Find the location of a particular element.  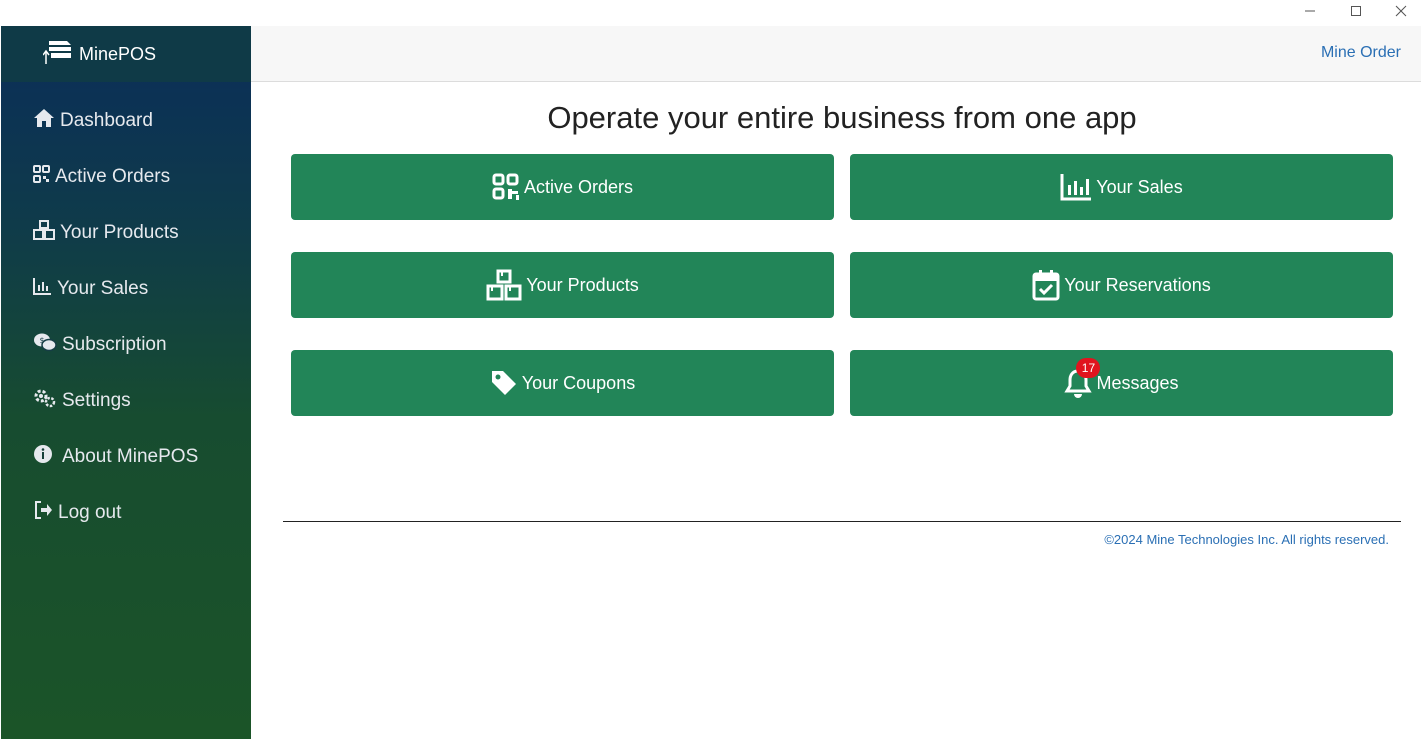

tag-icon is located at coordinates (504, 383).